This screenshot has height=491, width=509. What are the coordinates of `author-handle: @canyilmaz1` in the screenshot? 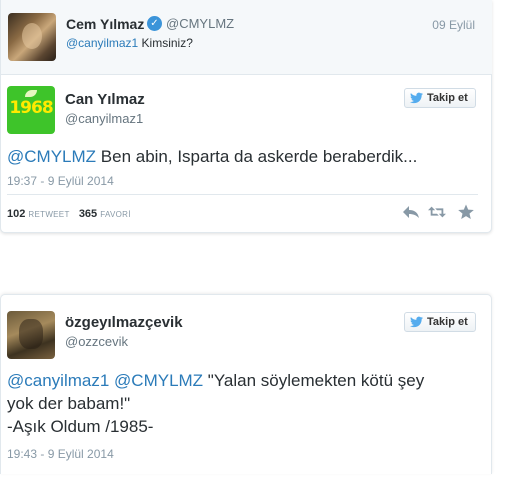 It's located at (104, 118).